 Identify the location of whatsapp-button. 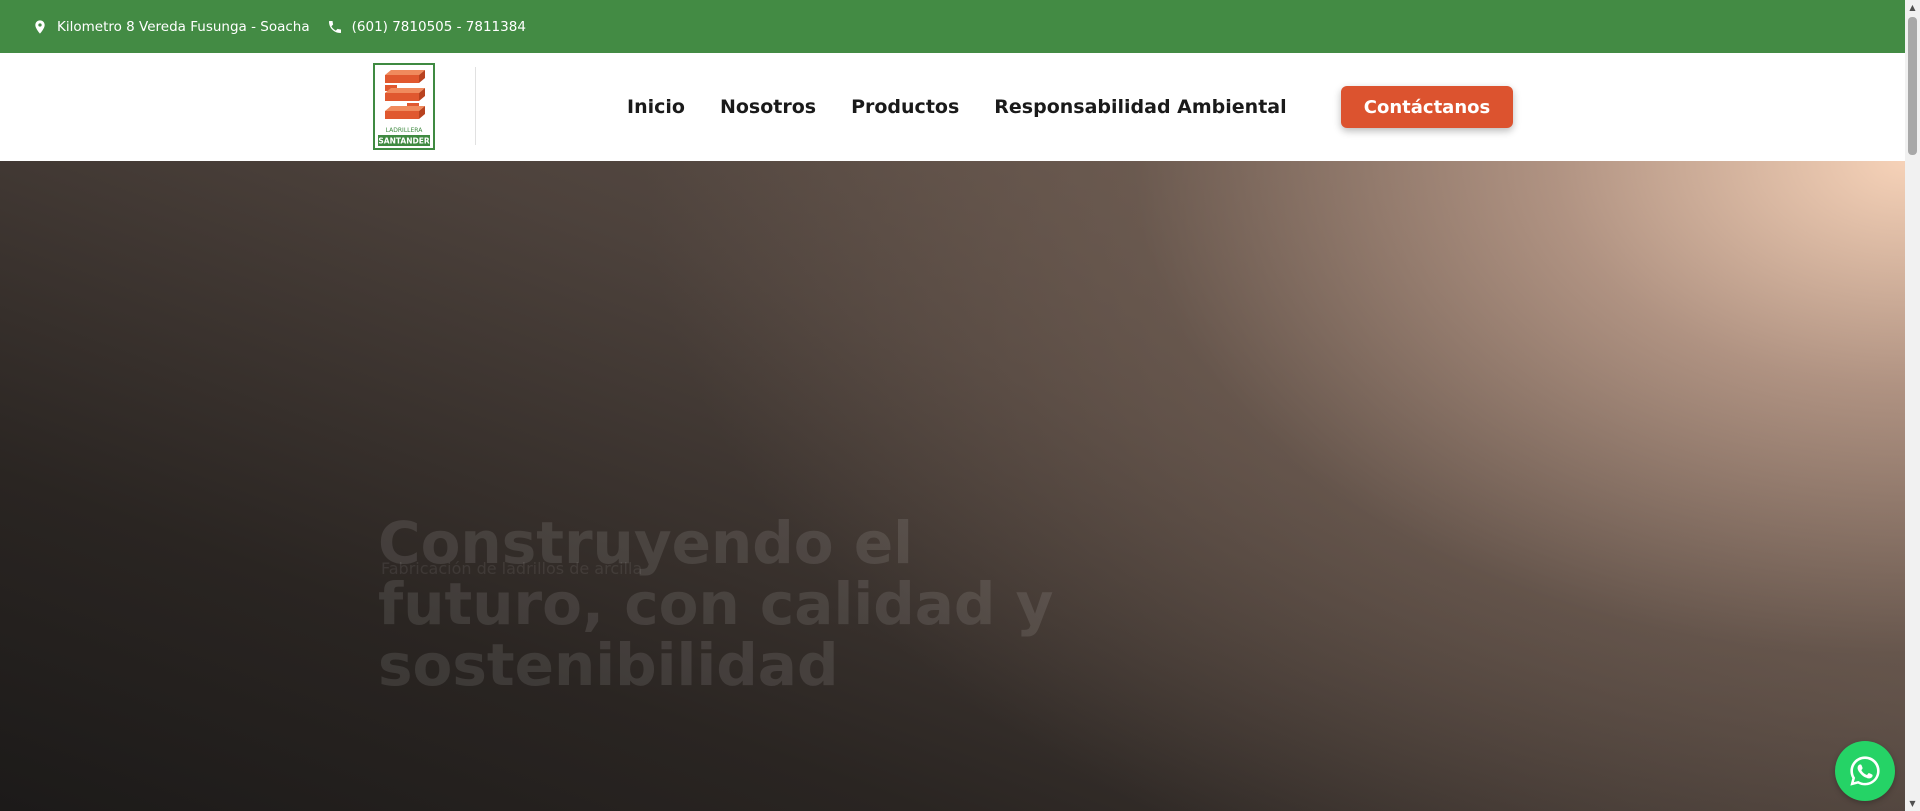
(1865, 771).